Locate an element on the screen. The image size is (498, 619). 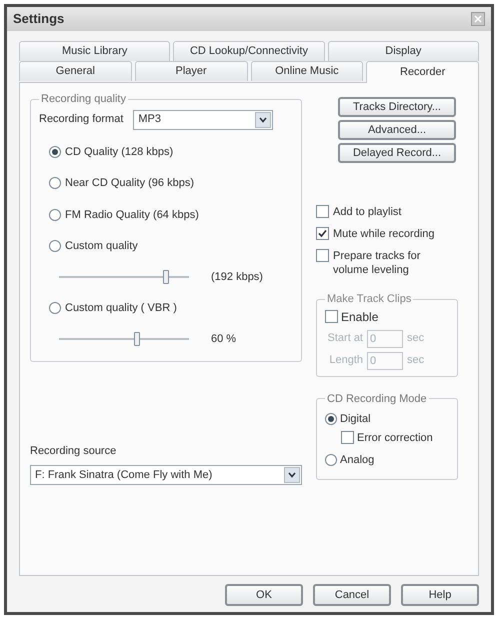
slider-reading: 60 % is located at coordinates (223, 339).